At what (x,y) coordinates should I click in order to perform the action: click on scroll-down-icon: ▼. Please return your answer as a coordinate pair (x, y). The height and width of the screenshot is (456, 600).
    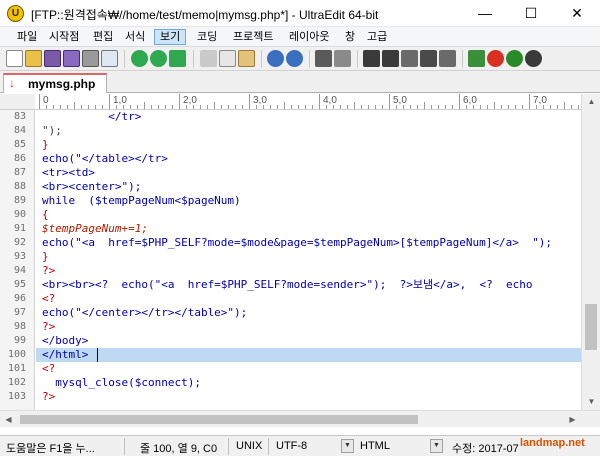
    Looking at the image, I should click on (591, 402).